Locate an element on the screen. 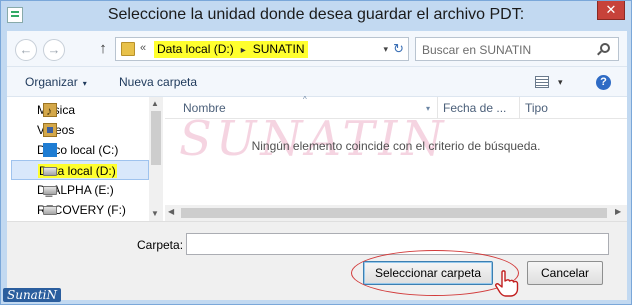 This screenshot has width=632, height=305. navigation-scrollbar: ▲ ▼ is located at coordinates (156, 159).